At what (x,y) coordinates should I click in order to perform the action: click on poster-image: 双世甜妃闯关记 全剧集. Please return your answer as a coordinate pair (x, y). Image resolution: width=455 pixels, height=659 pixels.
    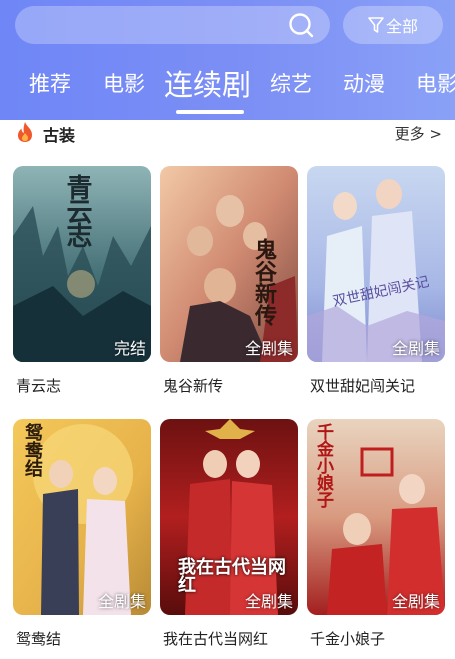
    Looking at the image, I should click on (376, 264).